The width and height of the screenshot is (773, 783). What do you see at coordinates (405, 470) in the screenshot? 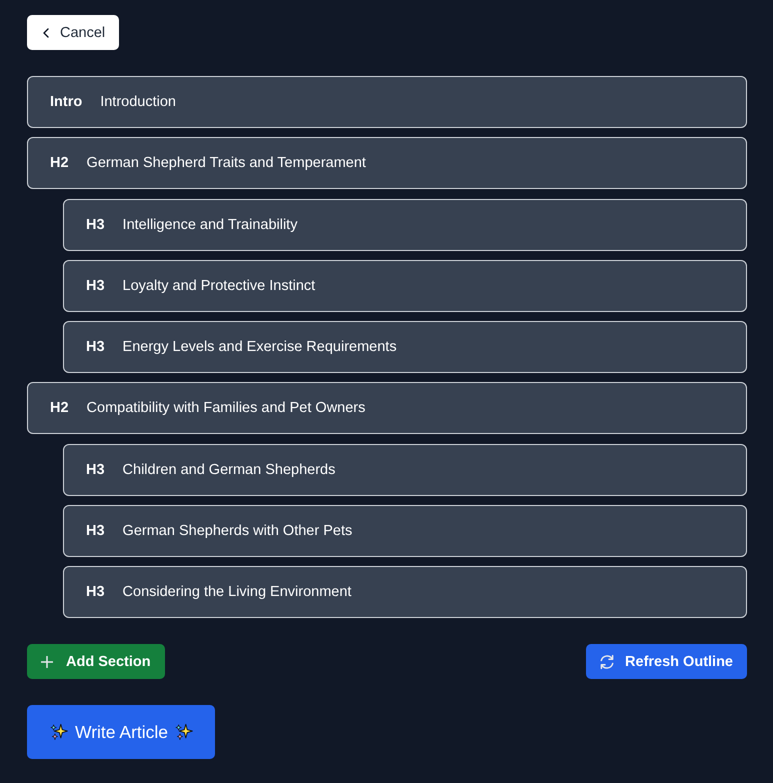
I see `outline-item: H3 Children and German Shepherds` at bounding box center [405, 470].